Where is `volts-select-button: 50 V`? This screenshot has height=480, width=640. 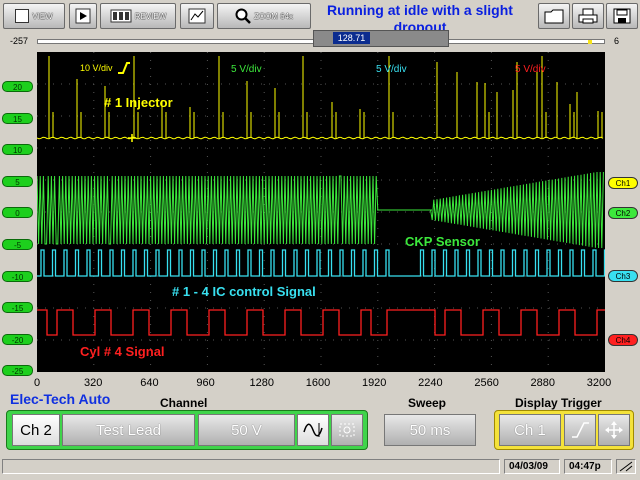 volts-select-button: 50 V is located at coordinates (246, 430).